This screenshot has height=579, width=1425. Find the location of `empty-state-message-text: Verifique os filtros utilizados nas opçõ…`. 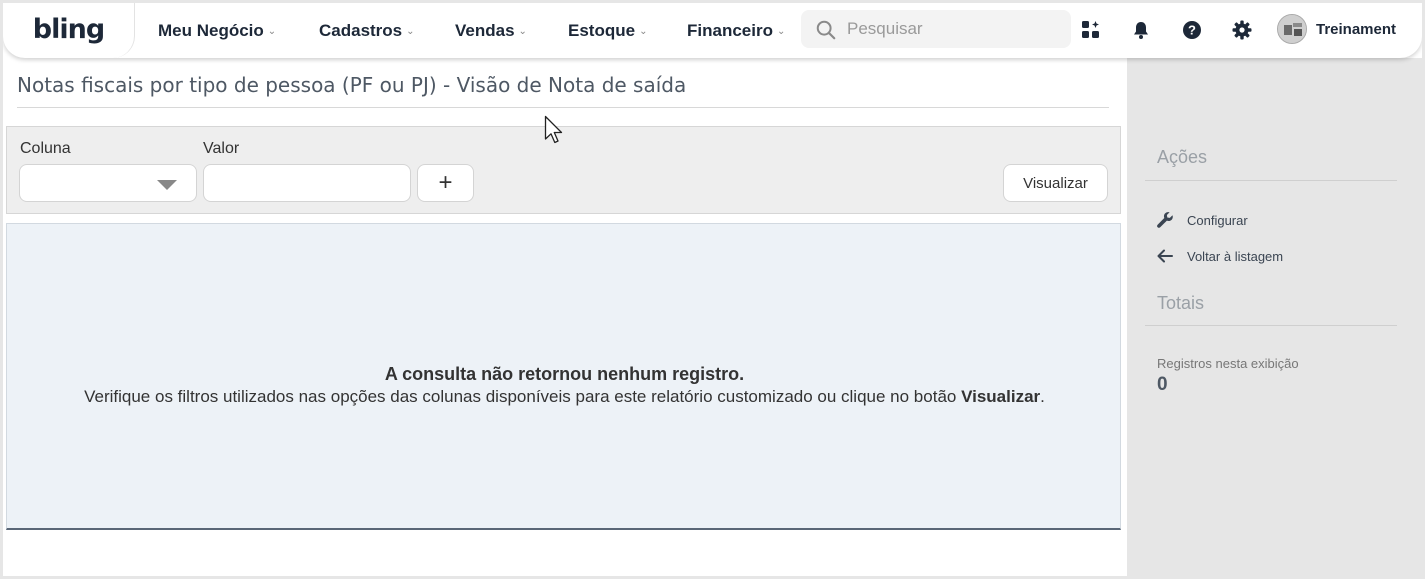

empty-state-message-text: Verifique os filtros utilizados nas opçõ… is located at coordinates (523, 396).